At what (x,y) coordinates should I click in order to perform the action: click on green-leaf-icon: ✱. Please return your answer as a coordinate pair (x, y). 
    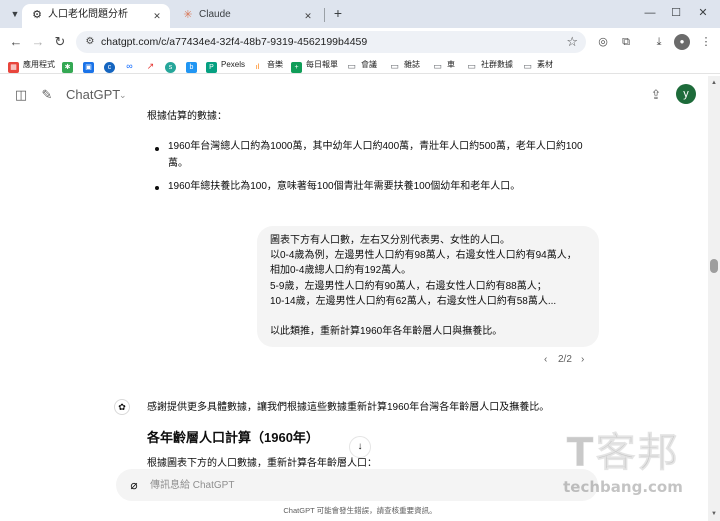
    Looking at the image, I should click on (67, 67).